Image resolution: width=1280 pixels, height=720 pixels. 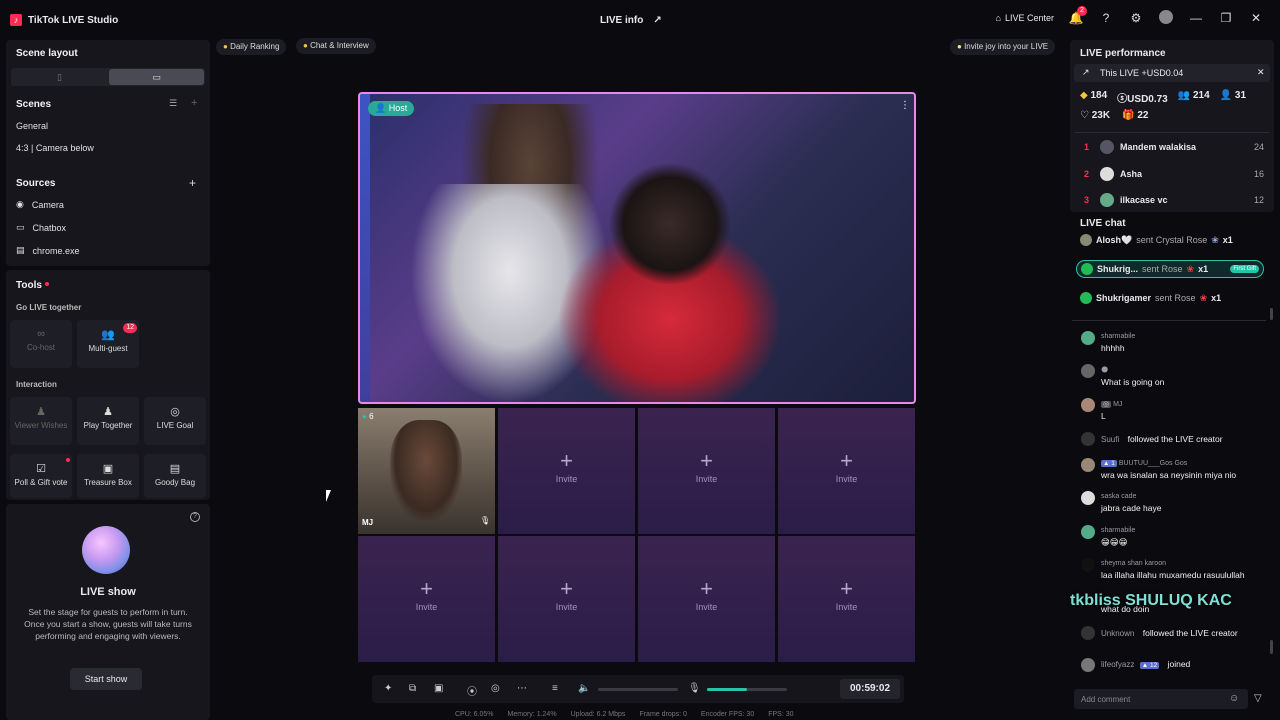 What do you see at coordinates (1271, 314) in the screenshot?
I see `gift-scrollbar` at bounding box center [1271, 314].